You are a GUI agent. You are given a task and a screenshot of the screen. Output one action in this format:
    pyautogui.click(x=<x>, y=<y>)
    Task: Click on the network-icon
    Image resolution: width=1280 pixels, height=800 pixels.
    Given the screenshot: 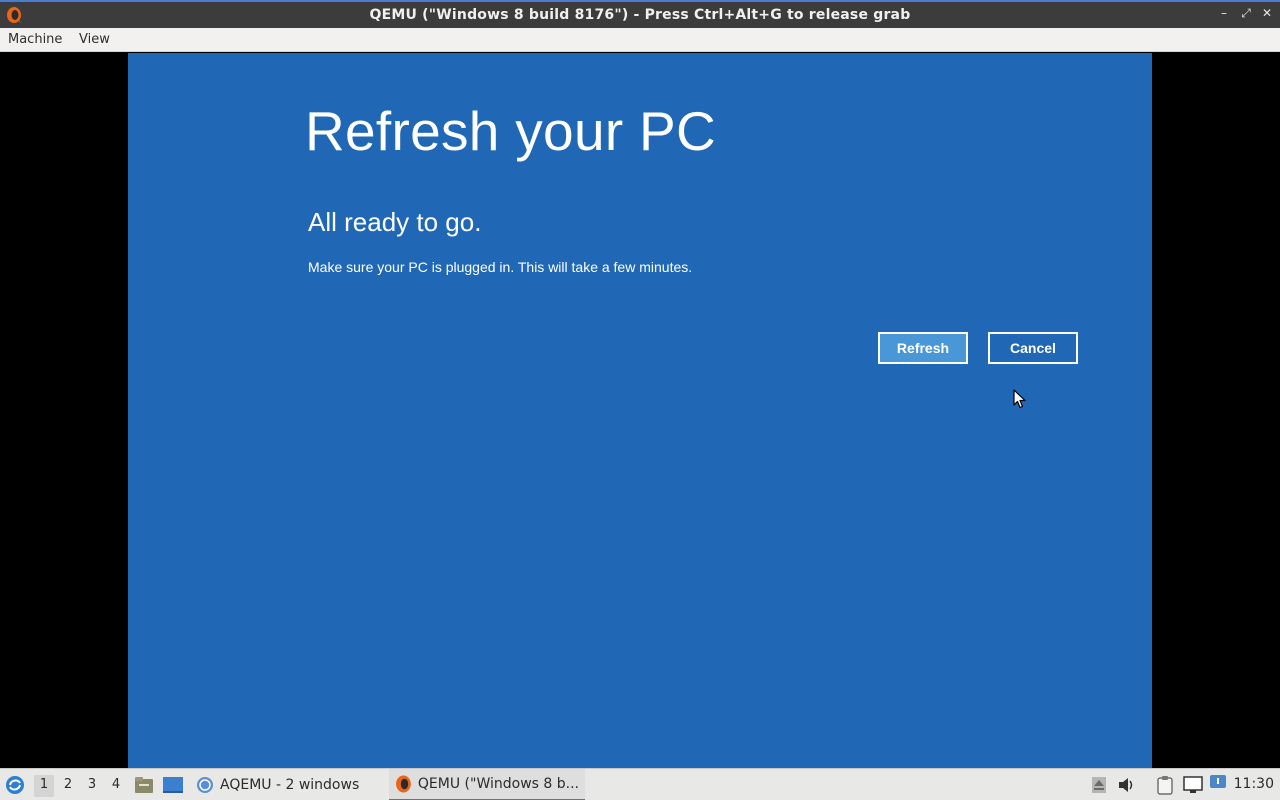 What is the action you would take?
    pyautogui.click(x=1193, y=785)
    